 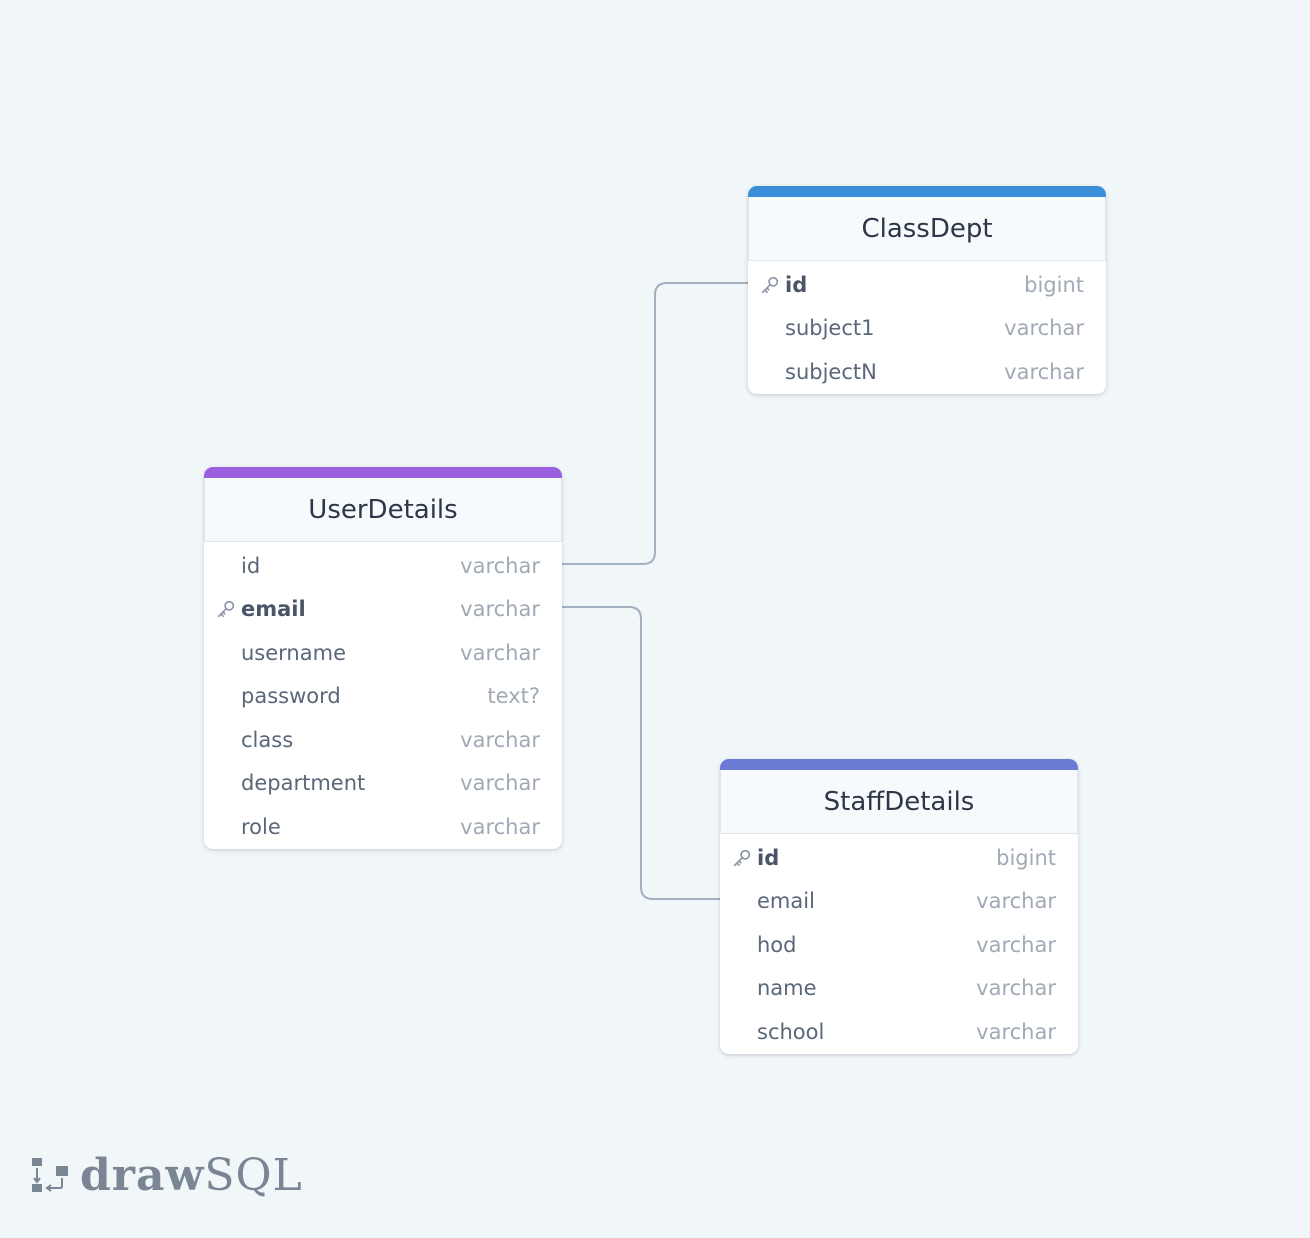 I want to click on column-row: name varchar, so click(x=899, y=989).